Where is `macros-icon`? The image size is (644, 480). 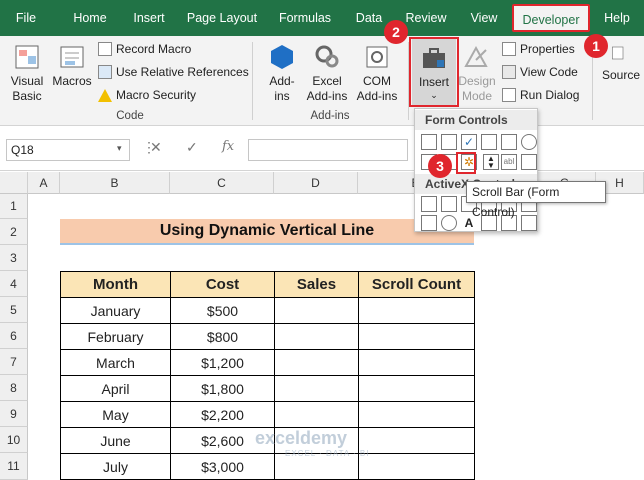
macros-icon is located at coordinates (72, 57).